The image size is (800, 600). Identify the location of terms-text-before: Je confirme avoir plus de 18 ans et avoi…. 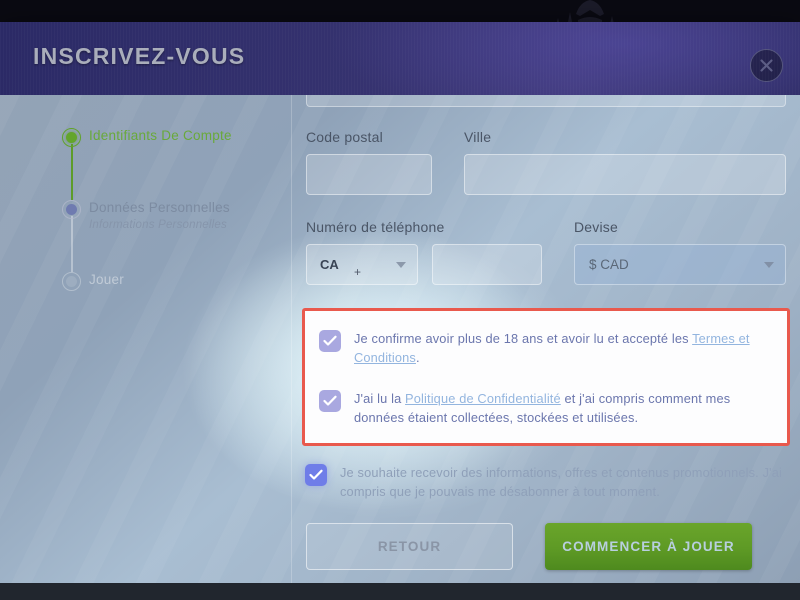
(523, 338).